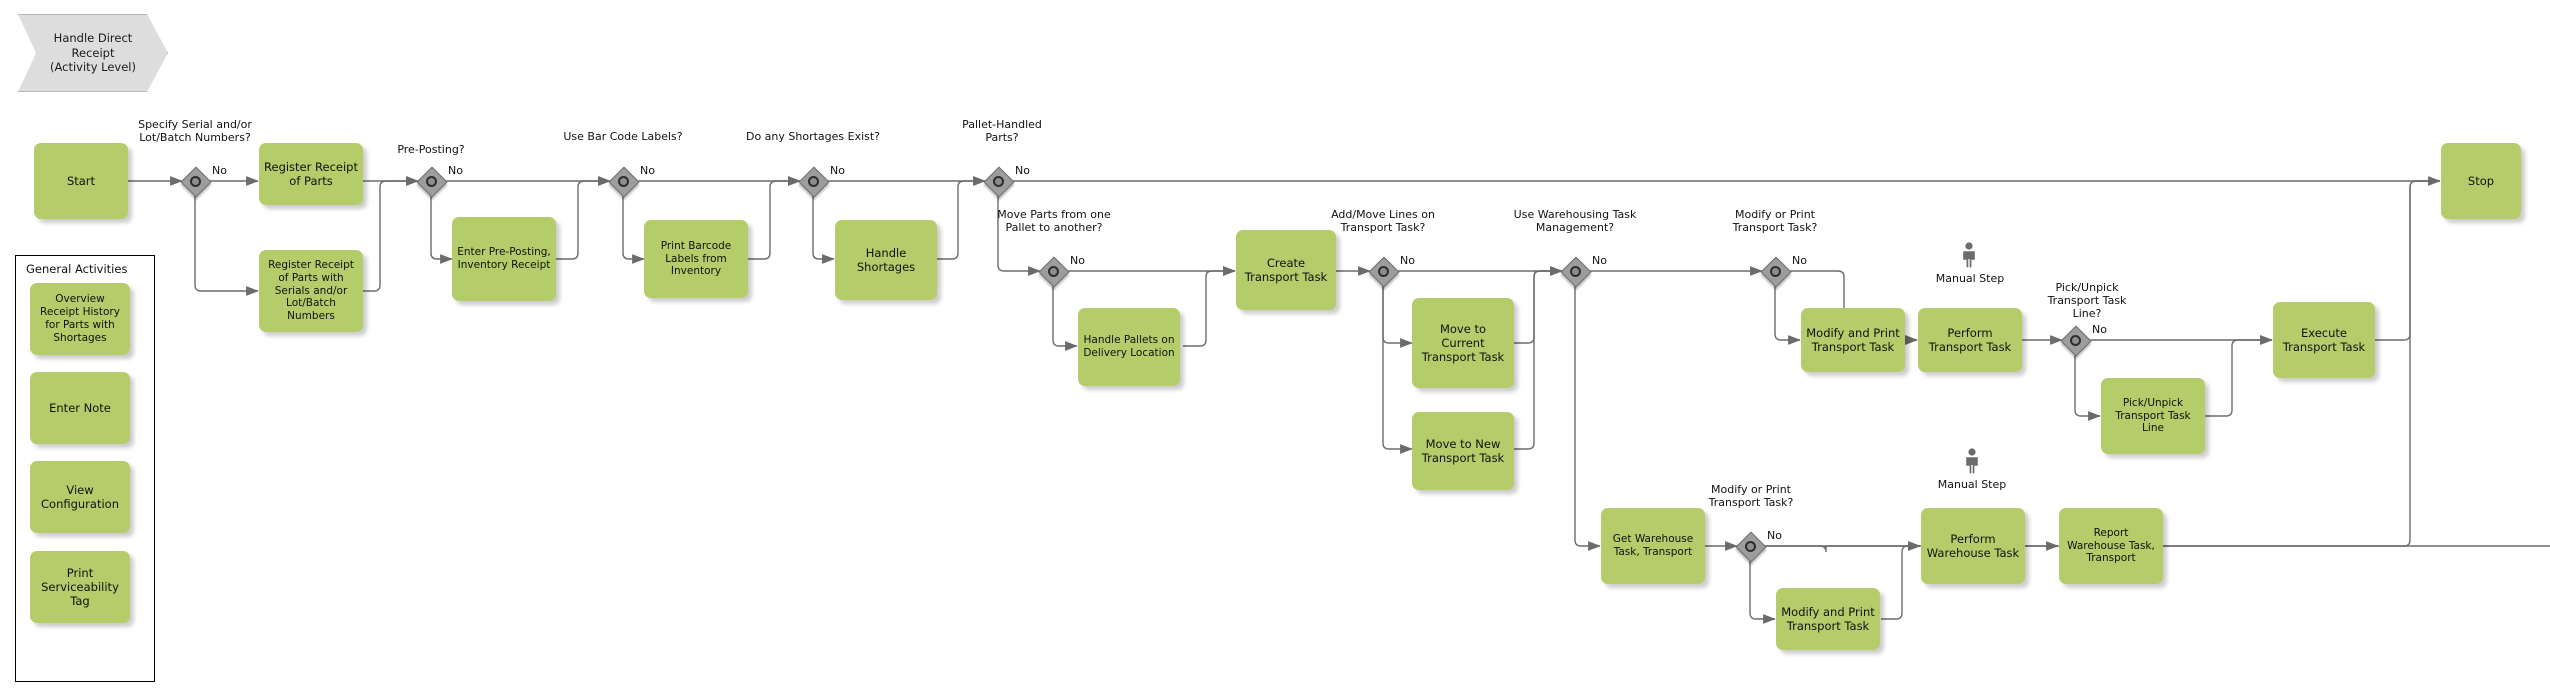 The image size is (2550, 690). What do you see at coordinates (1575, 221) in the screenshot?
I see `gateway-label-use-warehousing: Use Warehousing Task Management?` at bounding box center [1575, 221].